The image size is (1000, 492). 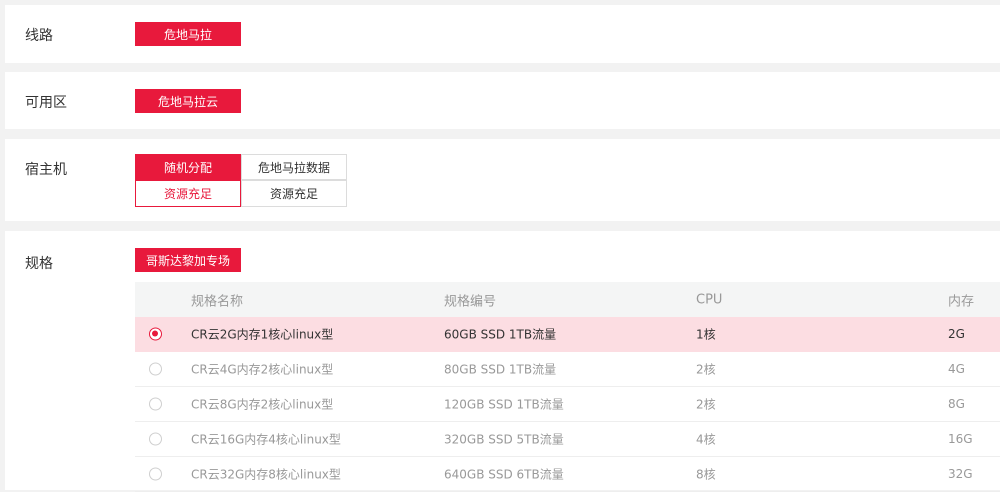 I want to click on spec-label: 规格, so click(x=39, y=264).